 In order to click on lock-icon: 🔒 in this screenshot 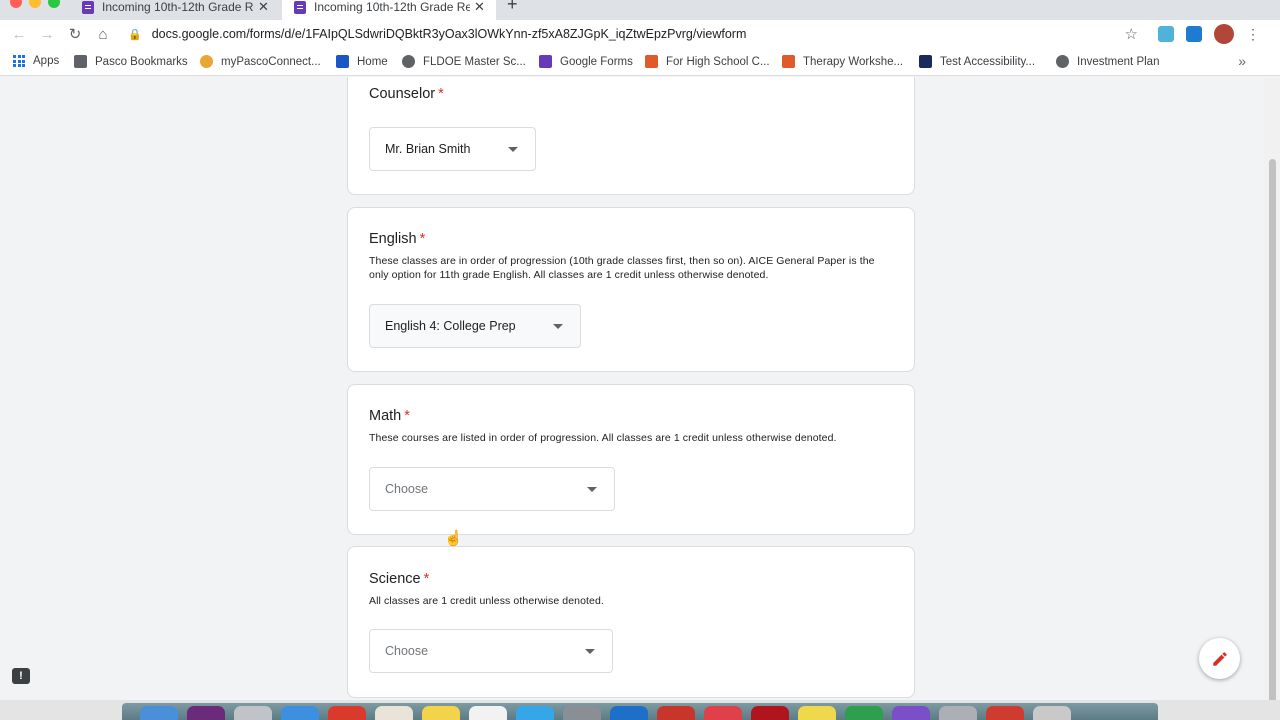, I will do `click(135, 34)`.